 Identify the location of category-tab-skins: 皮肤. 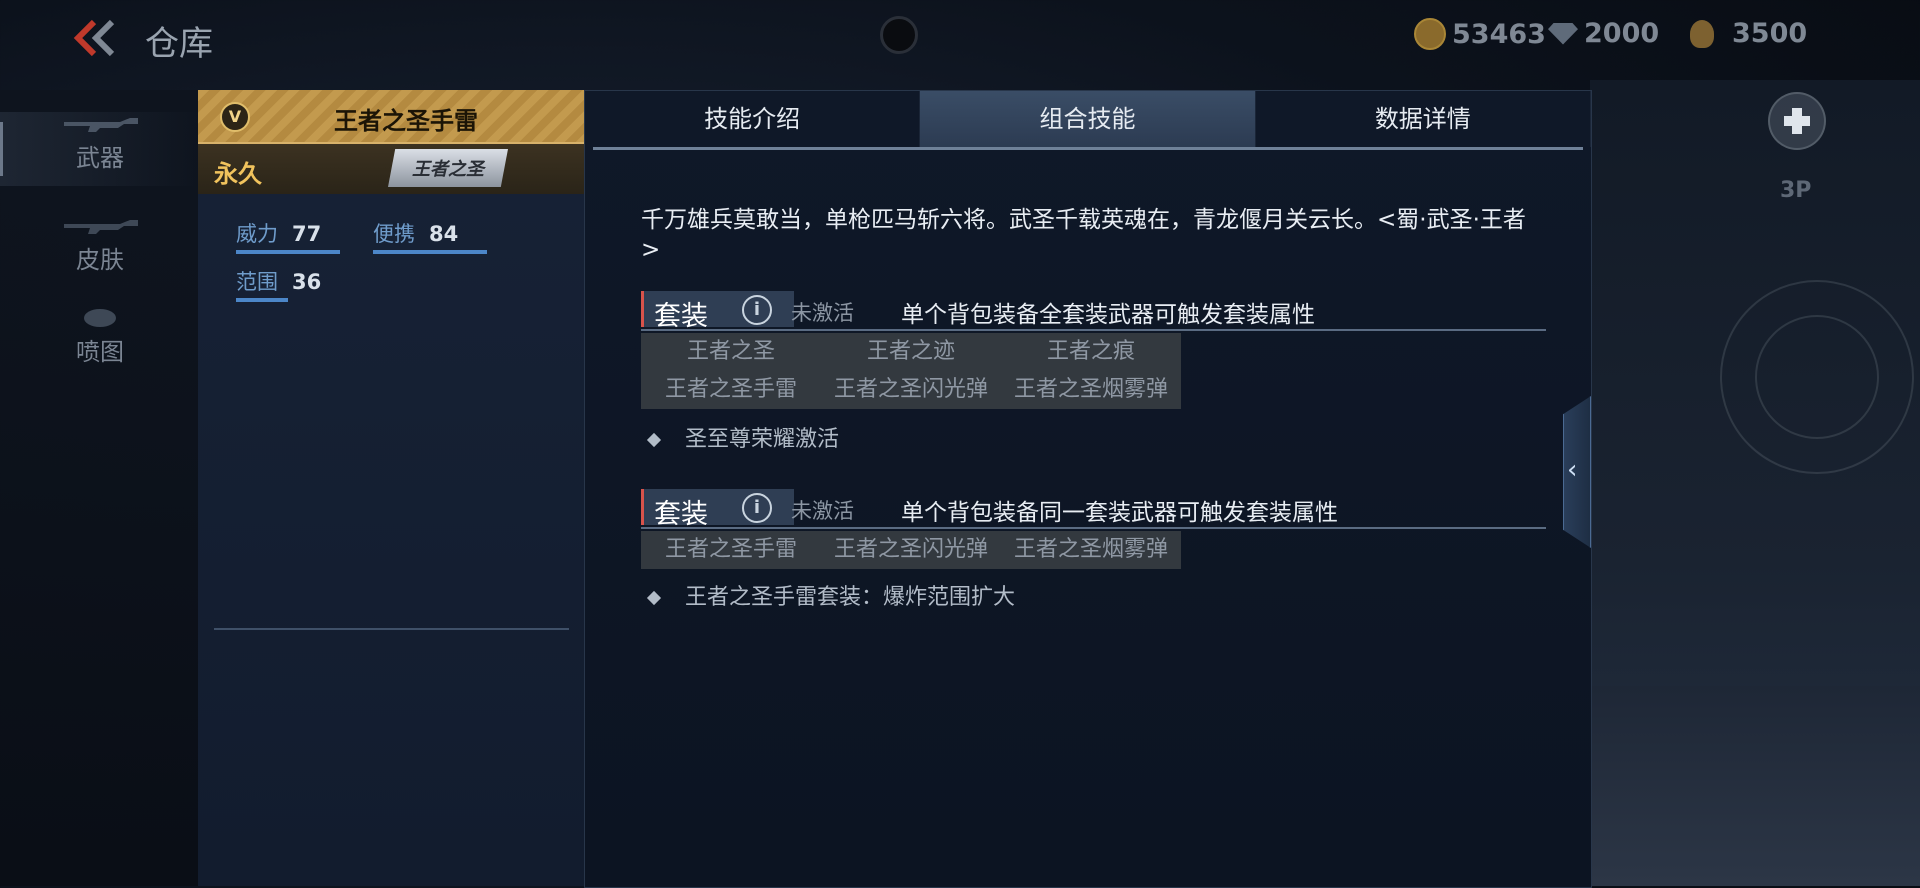
(100, 249).